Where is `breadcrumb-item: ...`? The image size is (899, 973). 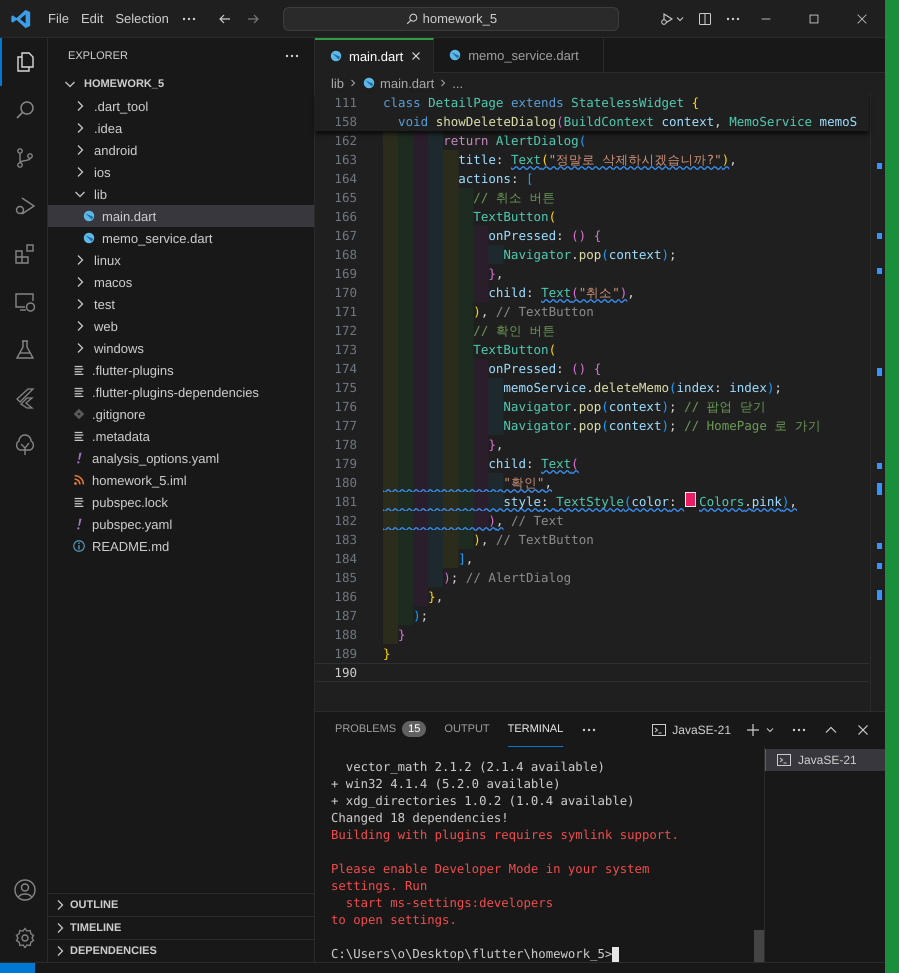 breadcrumb-item: ... is located at coordinates (458, 83).